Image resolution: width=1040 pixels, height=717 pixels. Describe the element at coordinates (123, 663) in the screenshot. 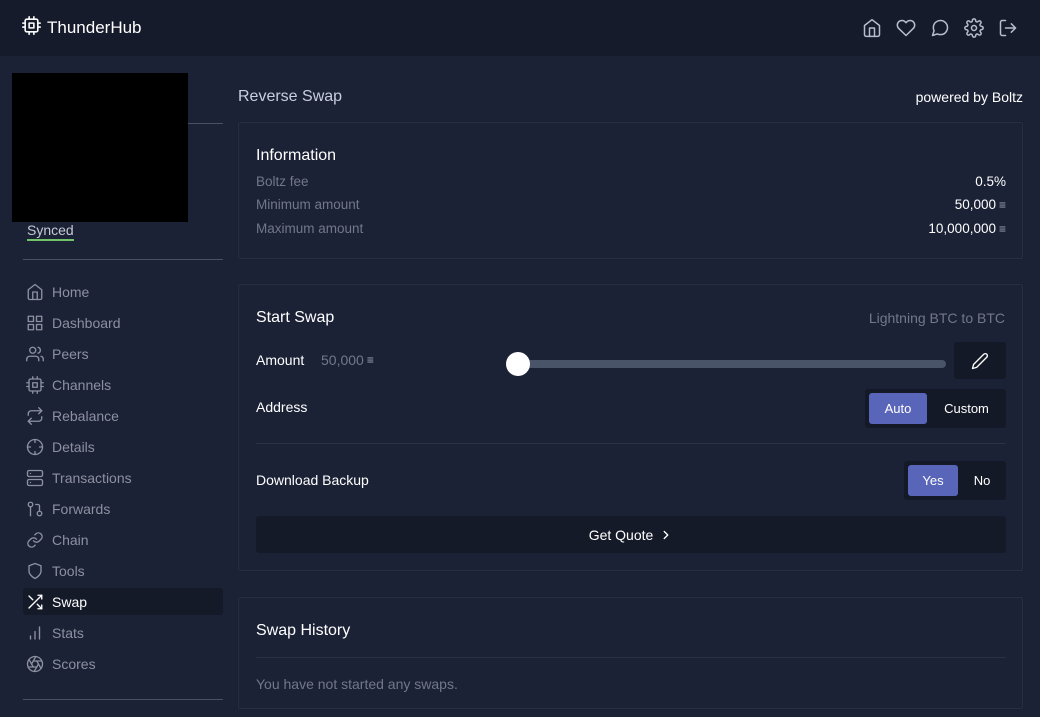

I see `sidebar-item-scores: Scores` at that location.